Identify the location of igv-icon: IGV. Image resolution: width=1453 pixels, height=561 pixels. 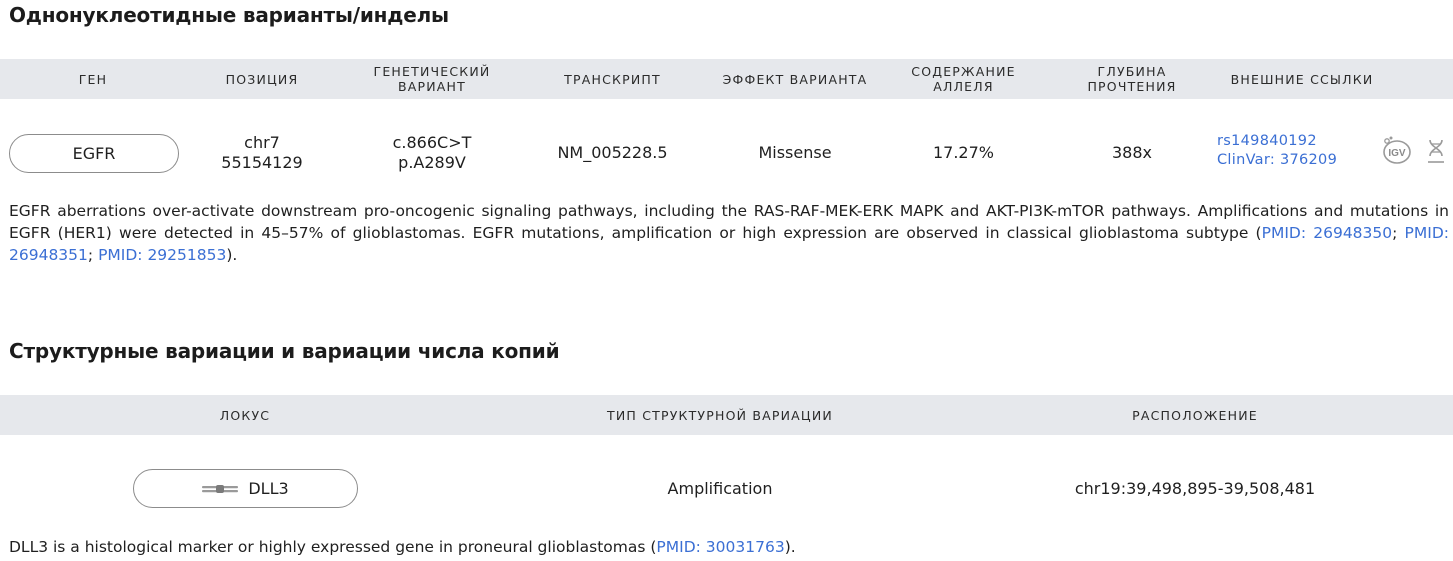
(1396, 150).